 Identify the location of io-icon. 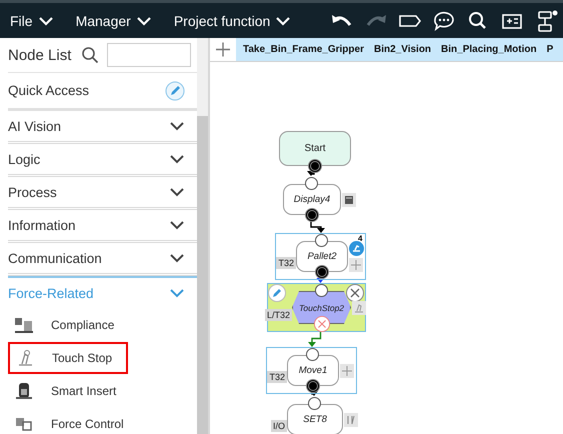
(351, 419).